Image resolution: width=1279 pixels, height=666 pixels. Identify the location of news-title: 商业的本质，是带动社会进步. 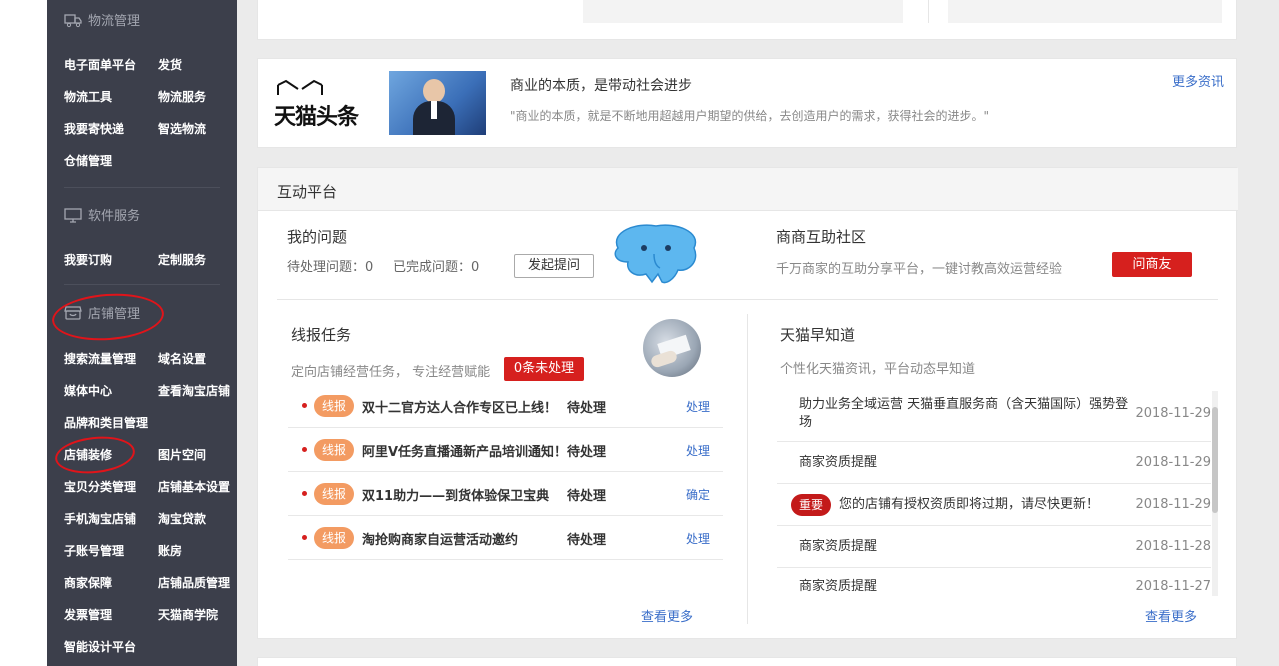
(601, 85).